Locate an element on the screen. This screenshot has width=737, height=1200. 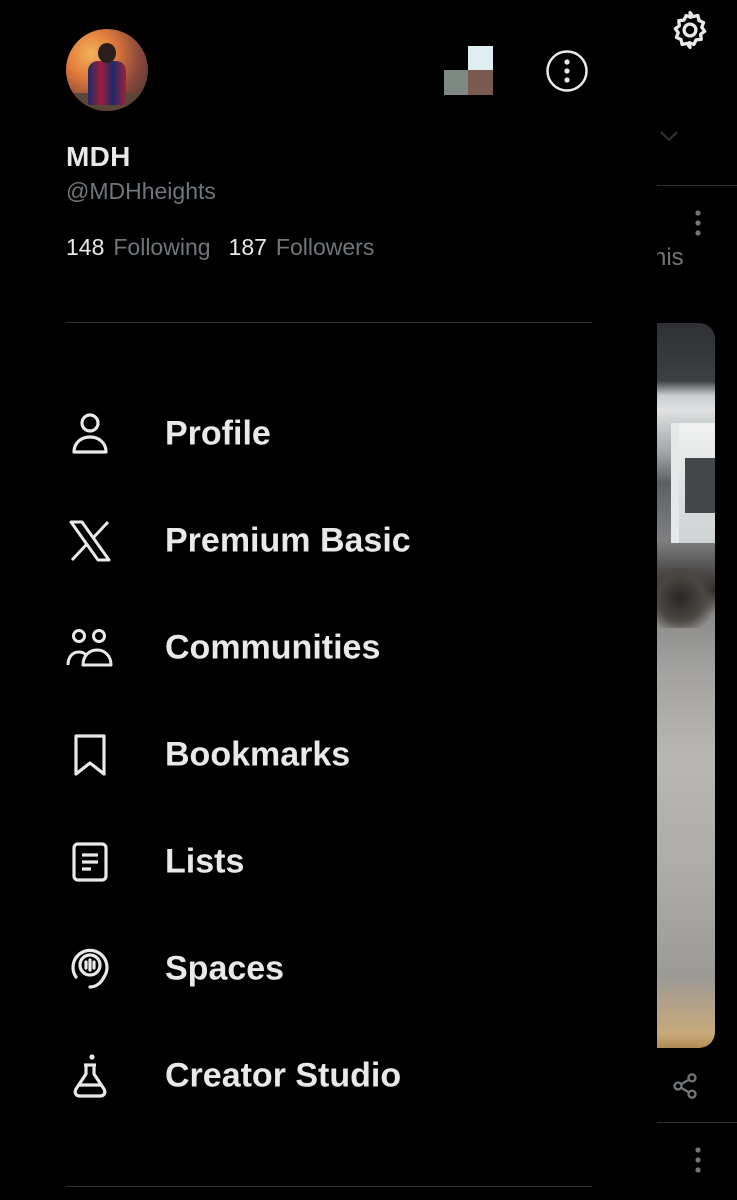
account-switcher-icon is located at coordinates (468, 70).